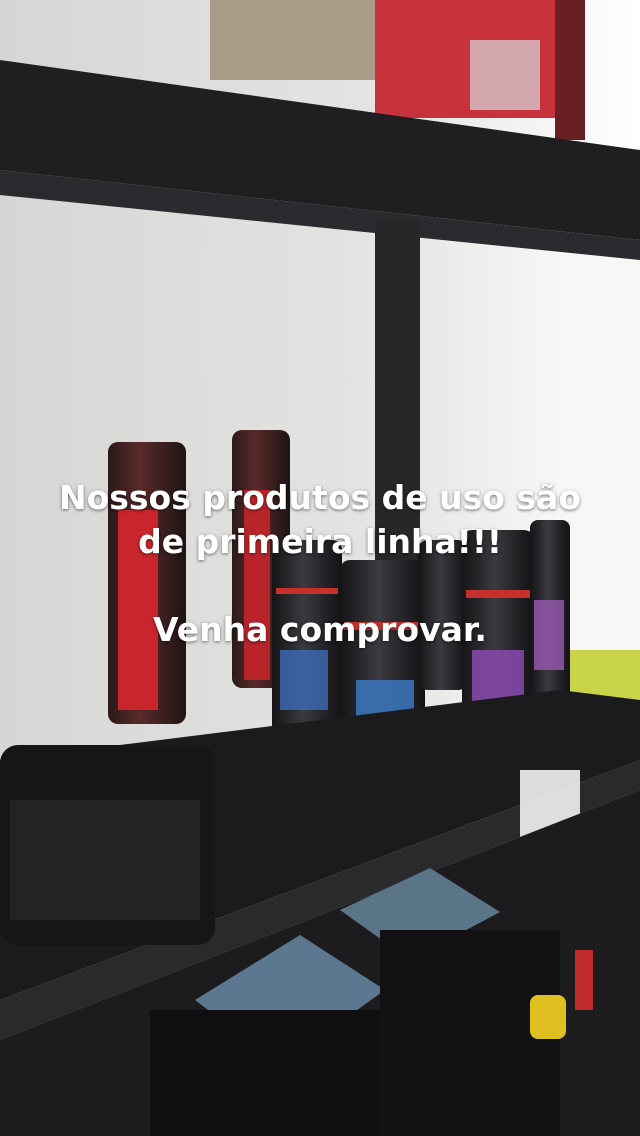 The width and height of the screenshot is (640, 1136). What do you see at coordinates (320, 629) in the screenshot?
I see `caption-line-3: Venha comprovar.` at bounding box center [320, 629].